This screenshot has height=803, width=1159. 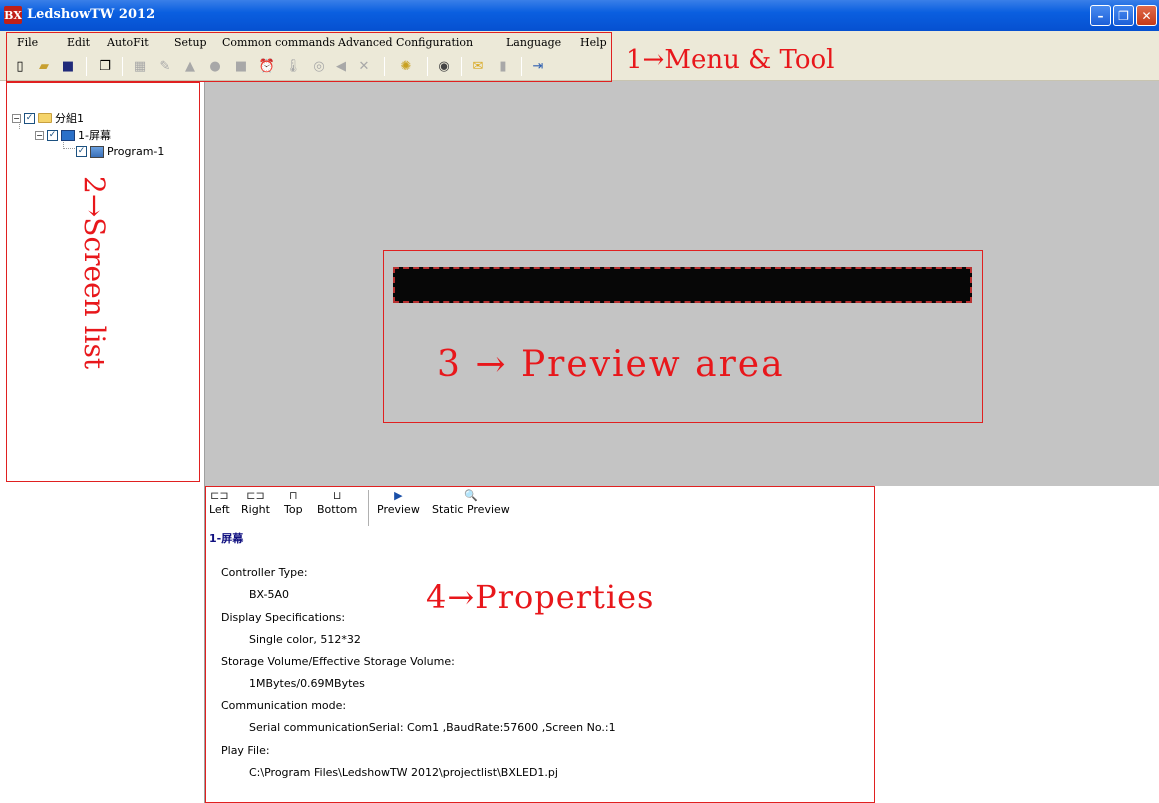 I want to click on restore-button: ❐, so click(x=1123, y=15).